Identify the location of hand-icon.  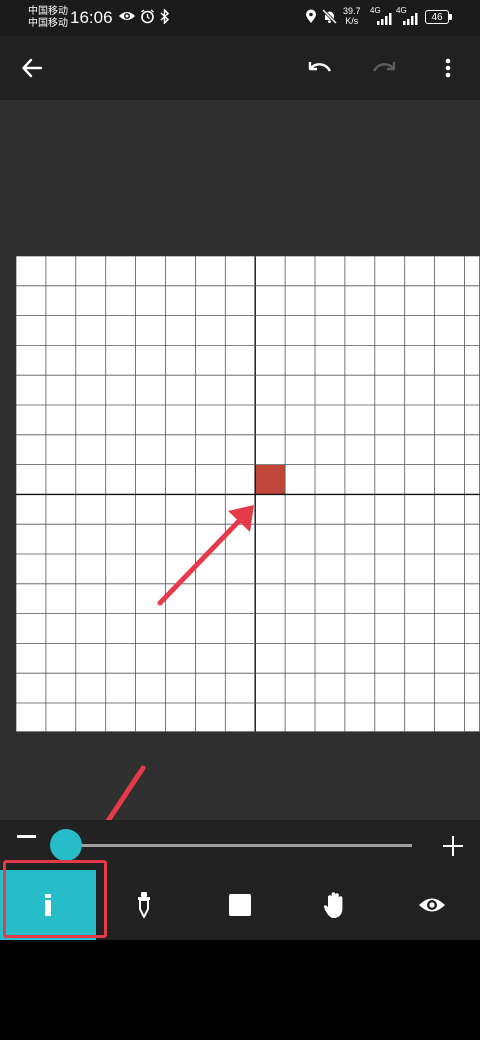
(333, 905).